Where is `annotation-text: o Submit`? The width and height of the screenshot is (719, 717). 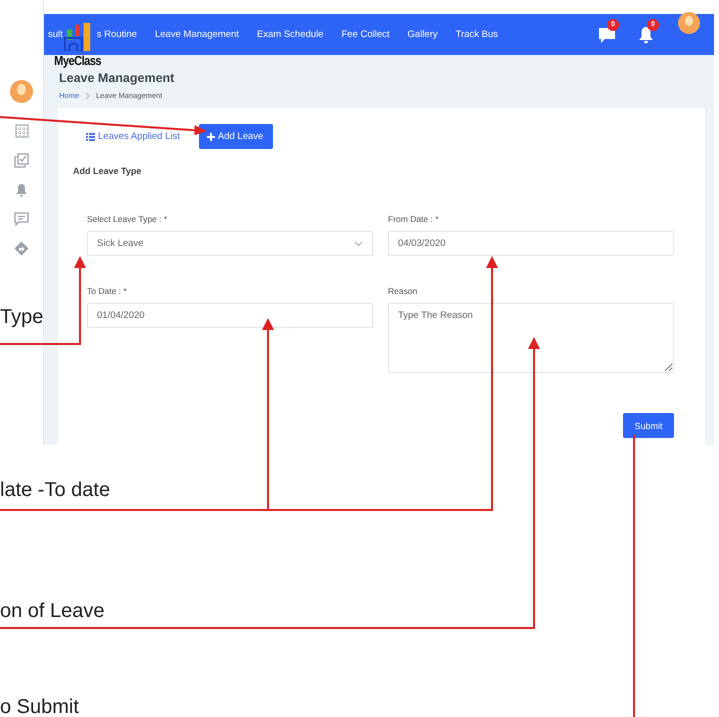 annotation-text: o Submit is located at coordinates (39, 706).